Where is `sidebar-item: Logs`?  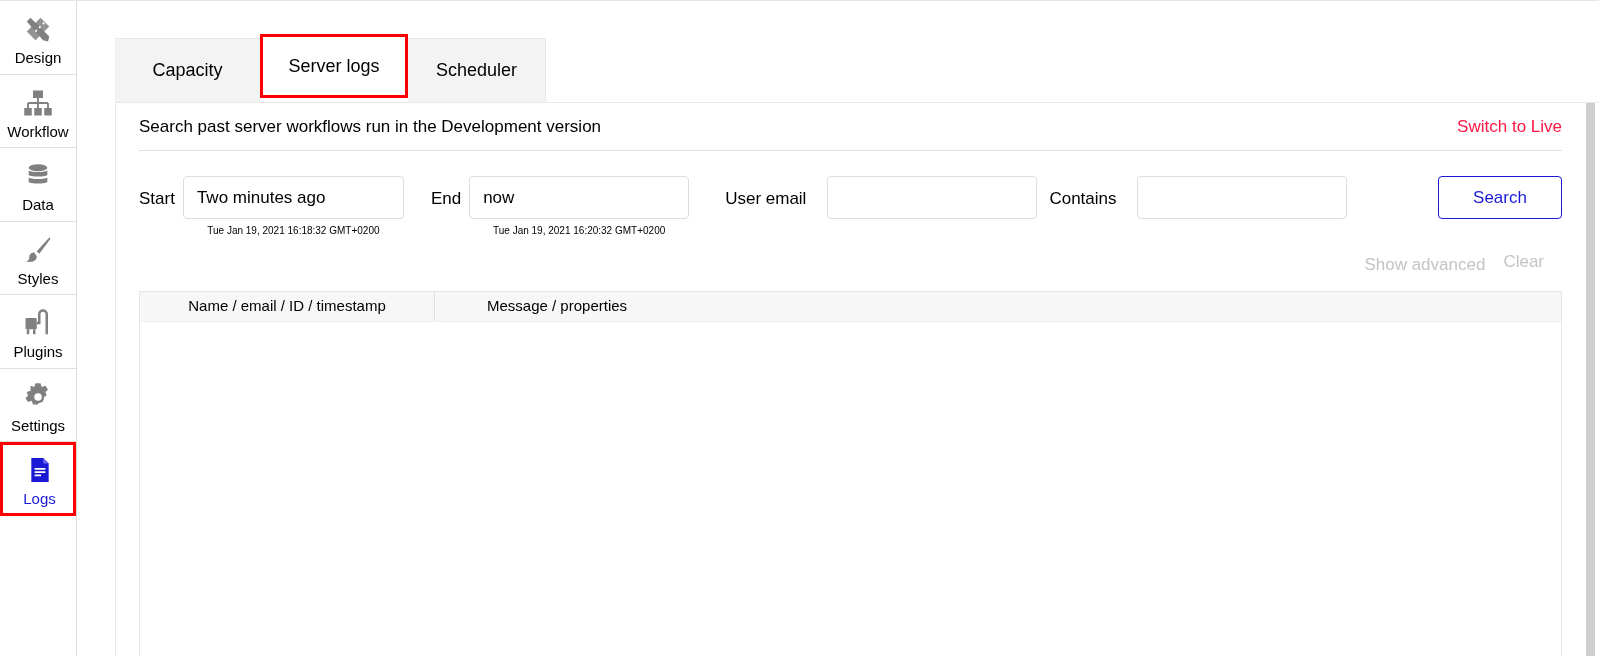 sidebar-item: Logs is located at coordinates (38, 479).